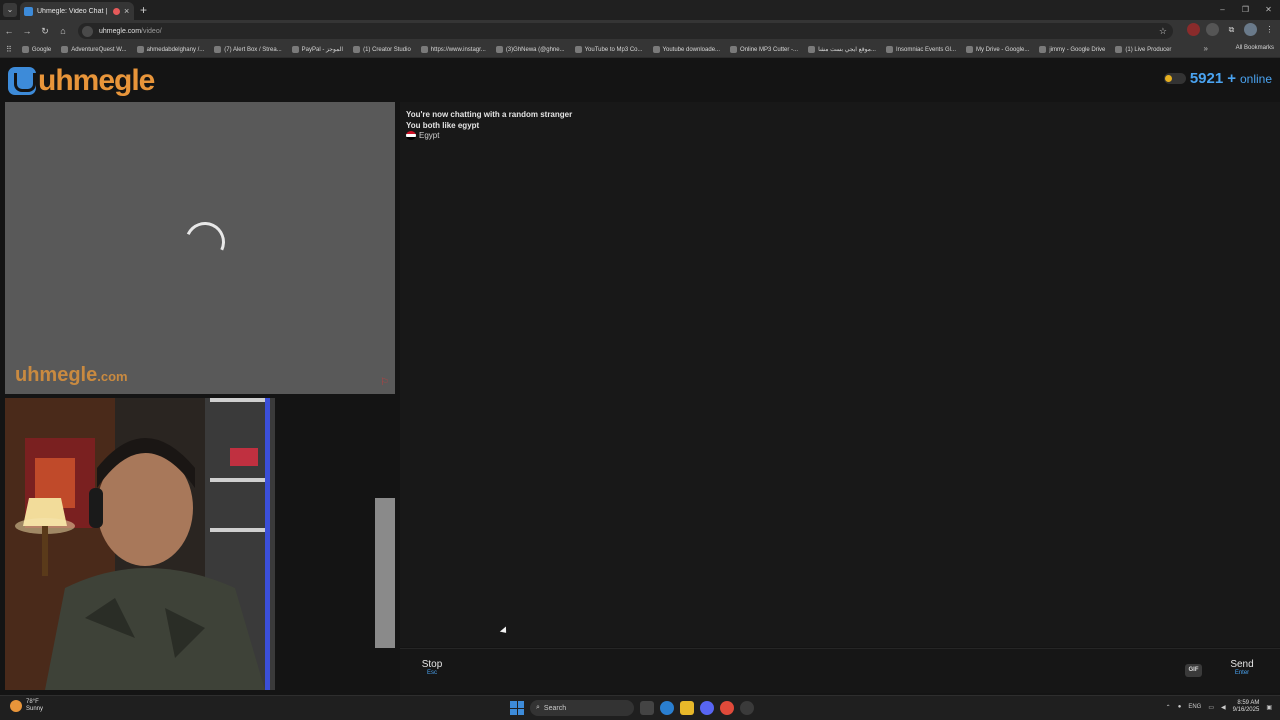 This screenshot has width=1280, height=720. I want to click on chrome-icon, so click(727, 708).